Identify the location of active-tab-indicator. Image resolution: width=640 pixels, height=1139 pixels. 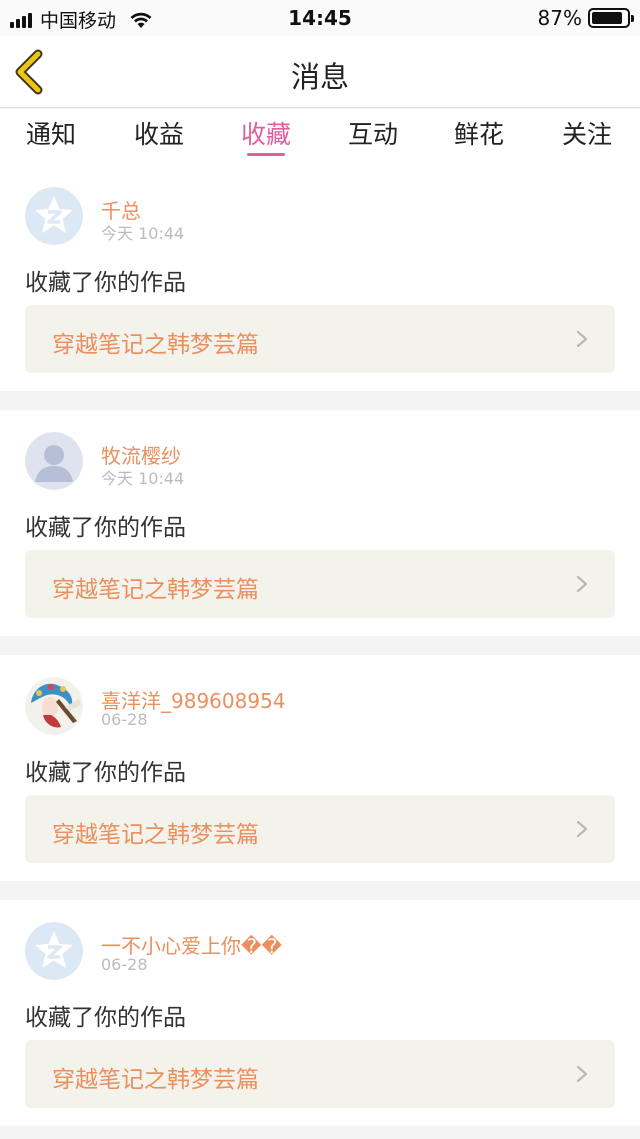
(266, 154).